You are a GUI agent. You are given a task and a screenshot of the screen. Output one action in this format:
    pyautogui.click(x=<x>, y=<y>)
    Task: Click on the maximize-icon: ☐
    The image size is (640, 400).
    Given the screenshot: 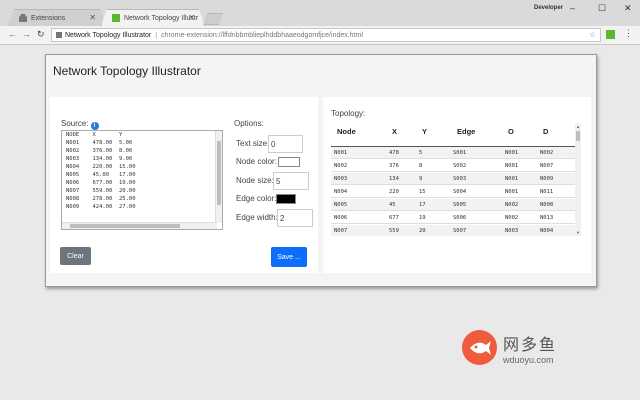 What is the action you would take?
    pyautogui.click(x=602, y=8)
    